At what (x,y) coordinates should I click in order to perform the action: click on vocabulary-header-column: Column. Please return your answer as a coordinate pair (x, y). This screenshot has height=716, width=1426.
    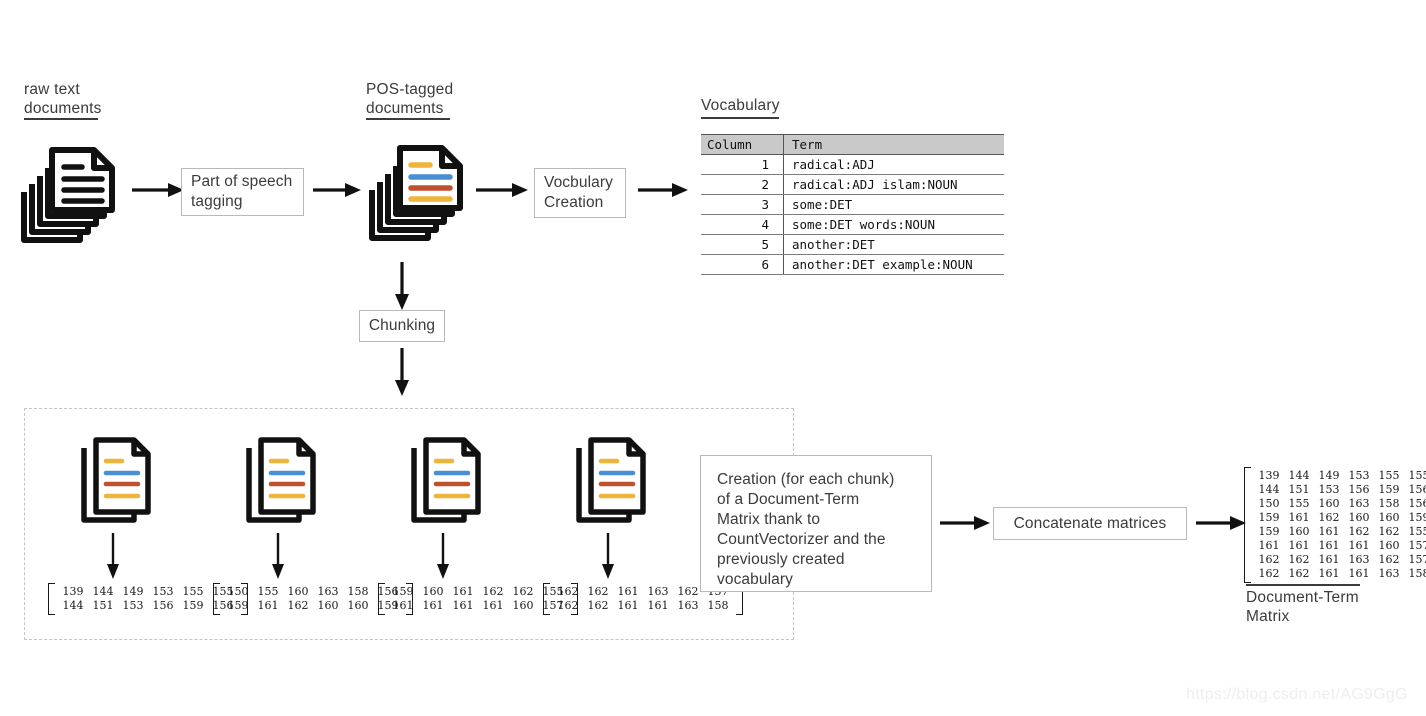
    Looking at the image, I should click on (742, 144).